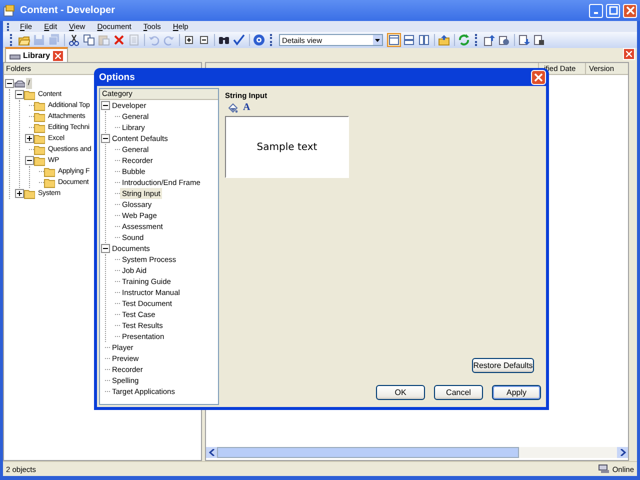 The height and width of the screenshot is (480, 640). I want to click on close-tab-button, so click(58, 56).